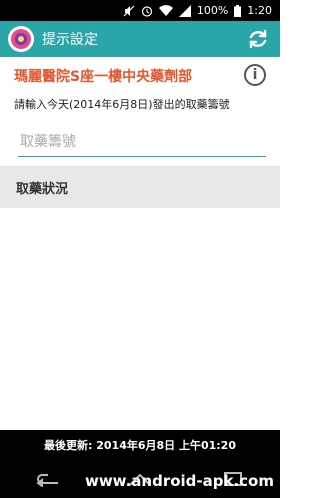 This screenshot has width=320, height=498. What do you see at coordinates (140, 39) in the screenshot?
I see `app-bar: 提示設定` at bounding box center [140, 39].